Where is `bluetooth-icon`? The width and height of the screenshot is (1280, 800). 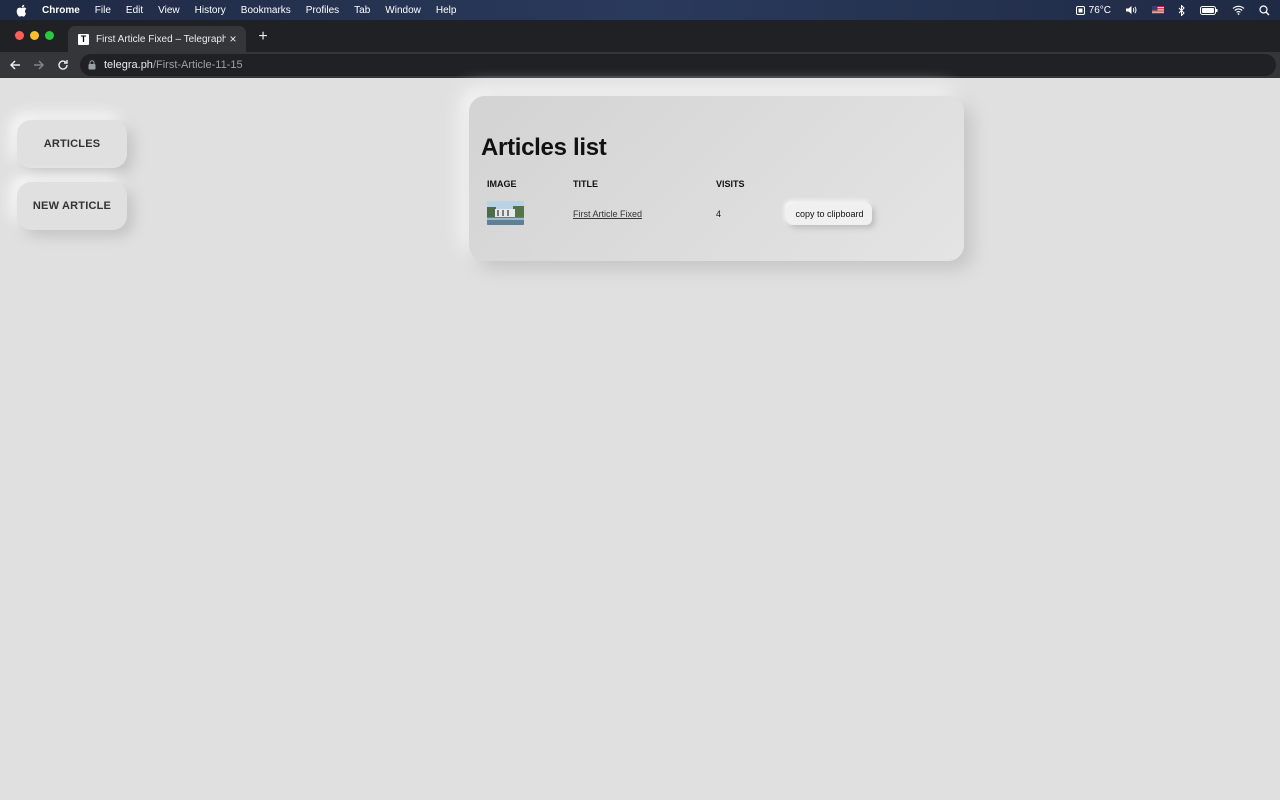
bluetooth-icon is located at coordinates (1182, 10).